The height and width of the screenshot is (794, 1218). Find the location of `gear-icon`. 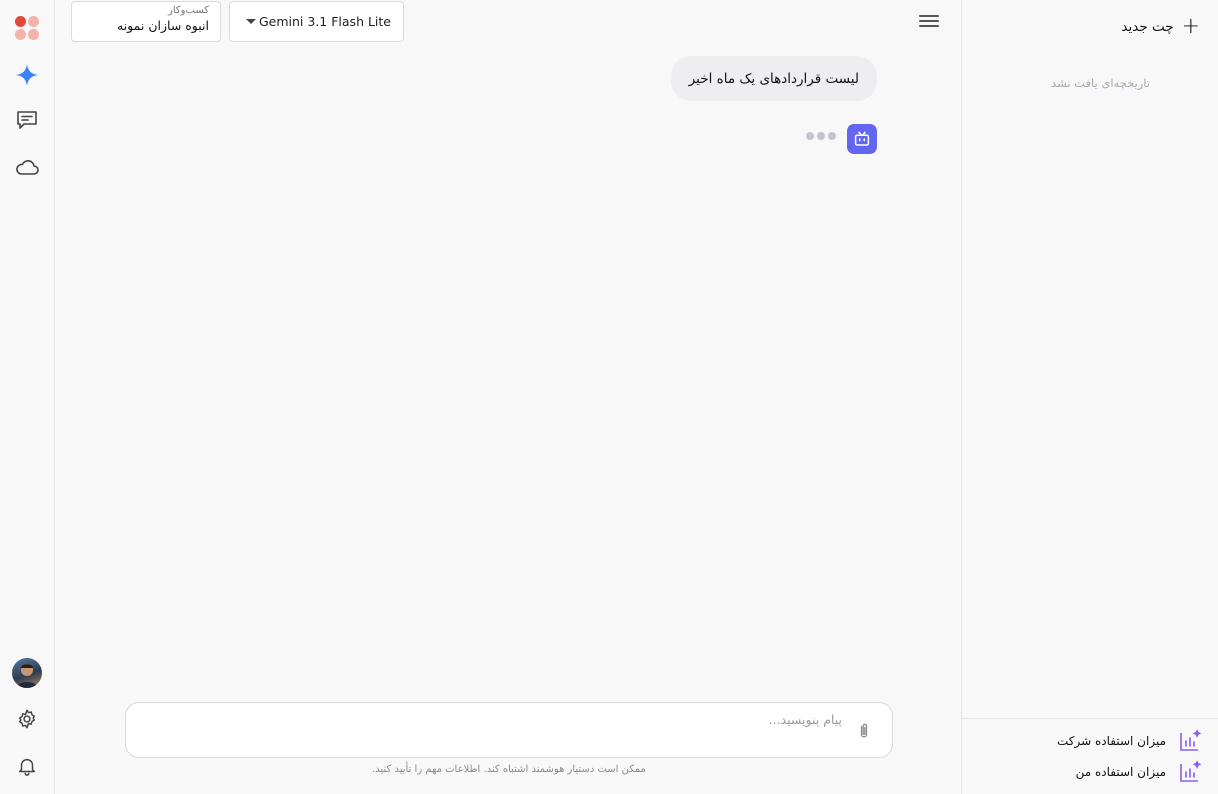

gear-icon is located at coordinates (27, 719).